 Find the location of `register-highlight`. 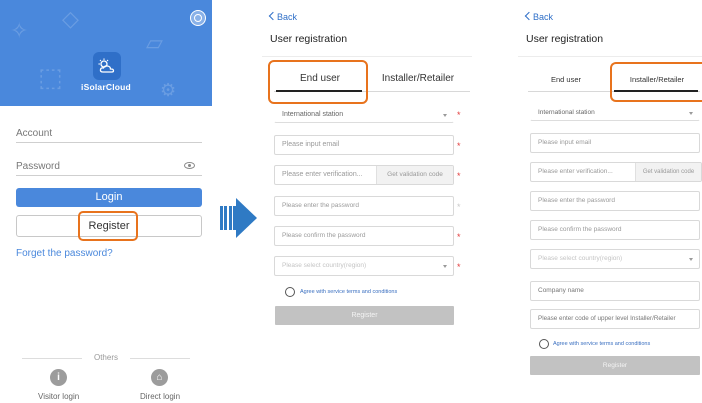

register-highlight is located at coordinates (108, 226).